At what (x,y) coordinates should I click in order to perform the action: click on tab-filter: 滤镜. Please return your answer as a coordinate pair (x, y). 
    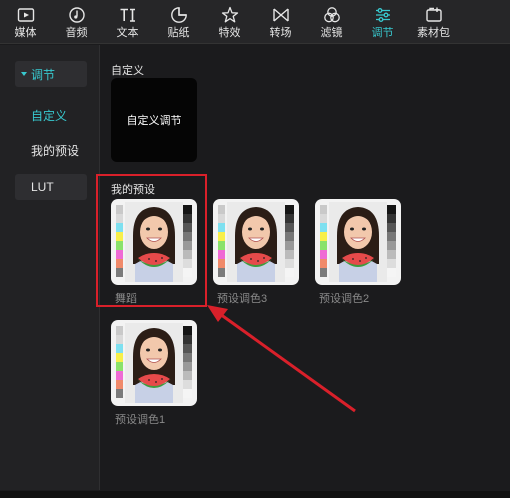
    Looking at the image, I should click on (331, 22).